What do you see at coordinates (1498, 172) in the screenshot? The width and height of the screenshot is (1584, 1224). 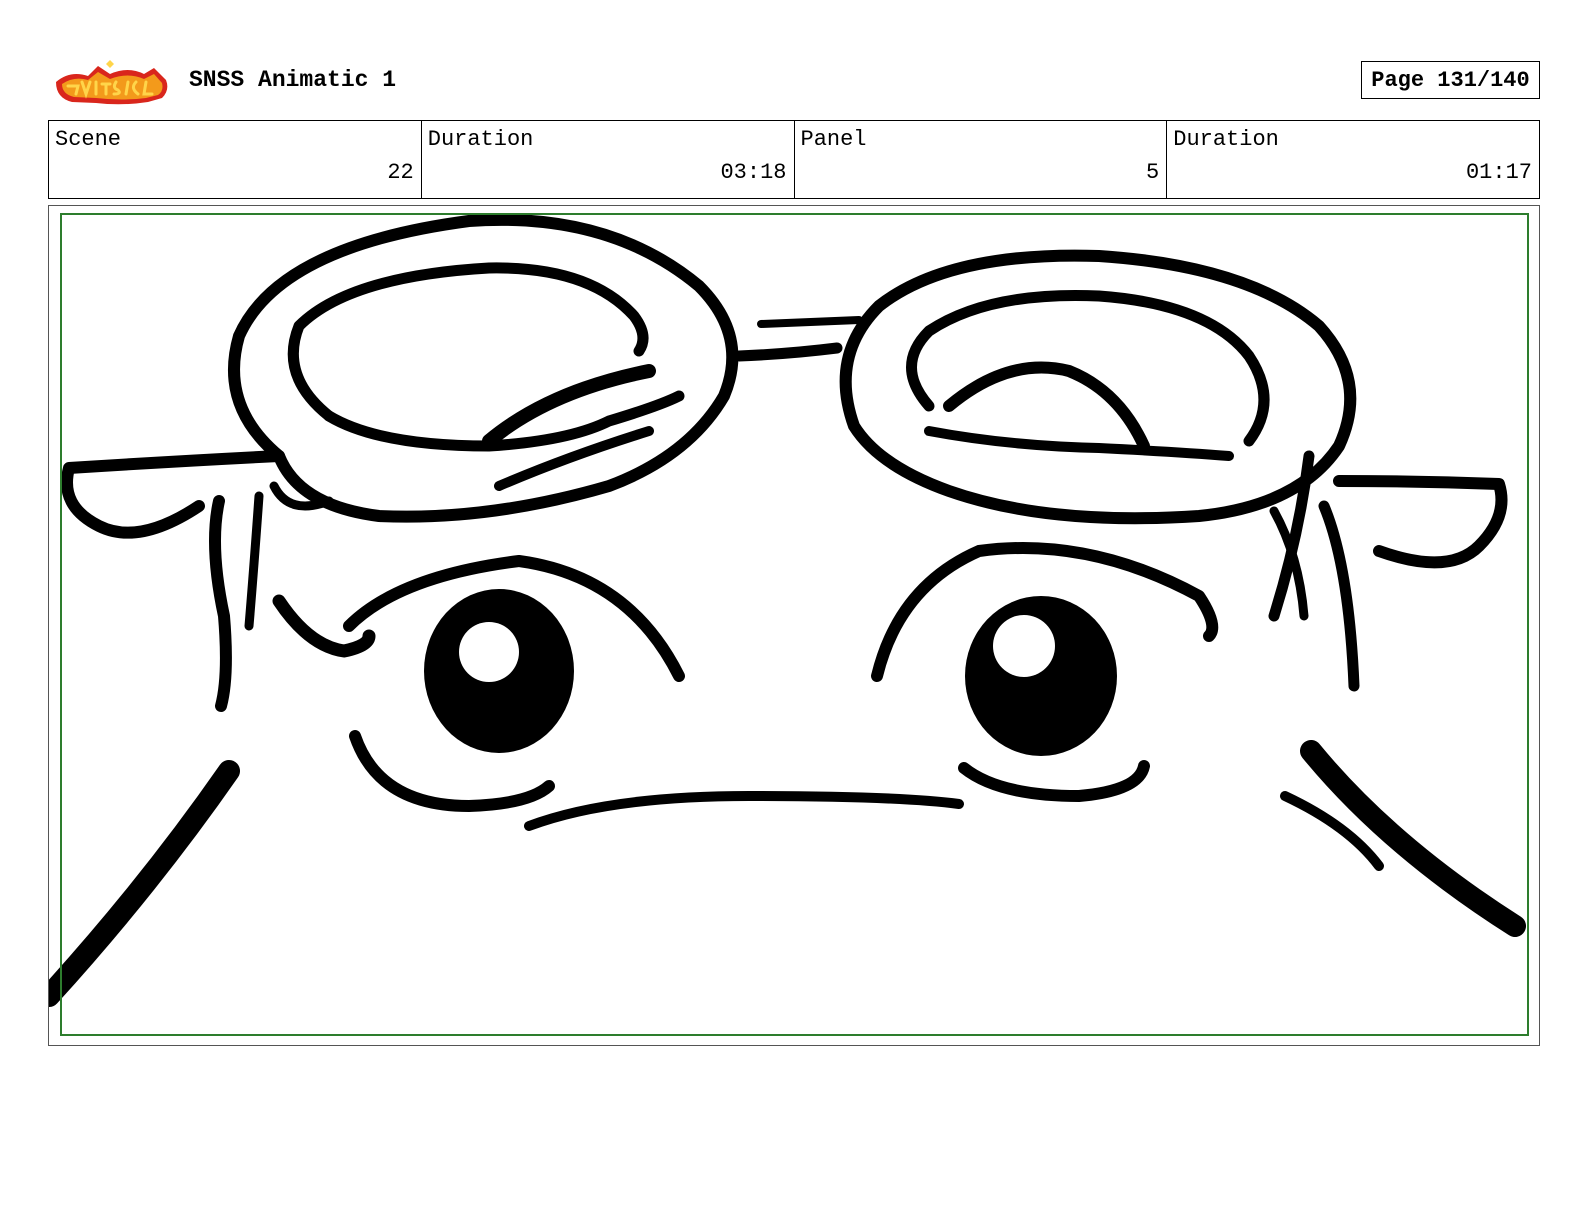 I see `panel-duration-value: 01:17` at bounding box center [1498, 172].